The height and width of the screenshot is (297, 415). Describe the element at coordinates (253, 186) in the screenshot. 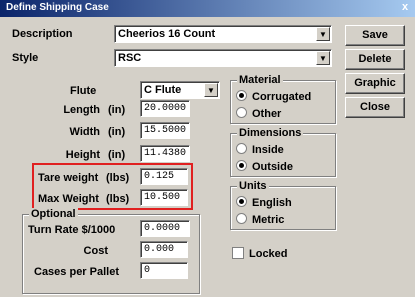

I see `units-legend: Units` at that location.